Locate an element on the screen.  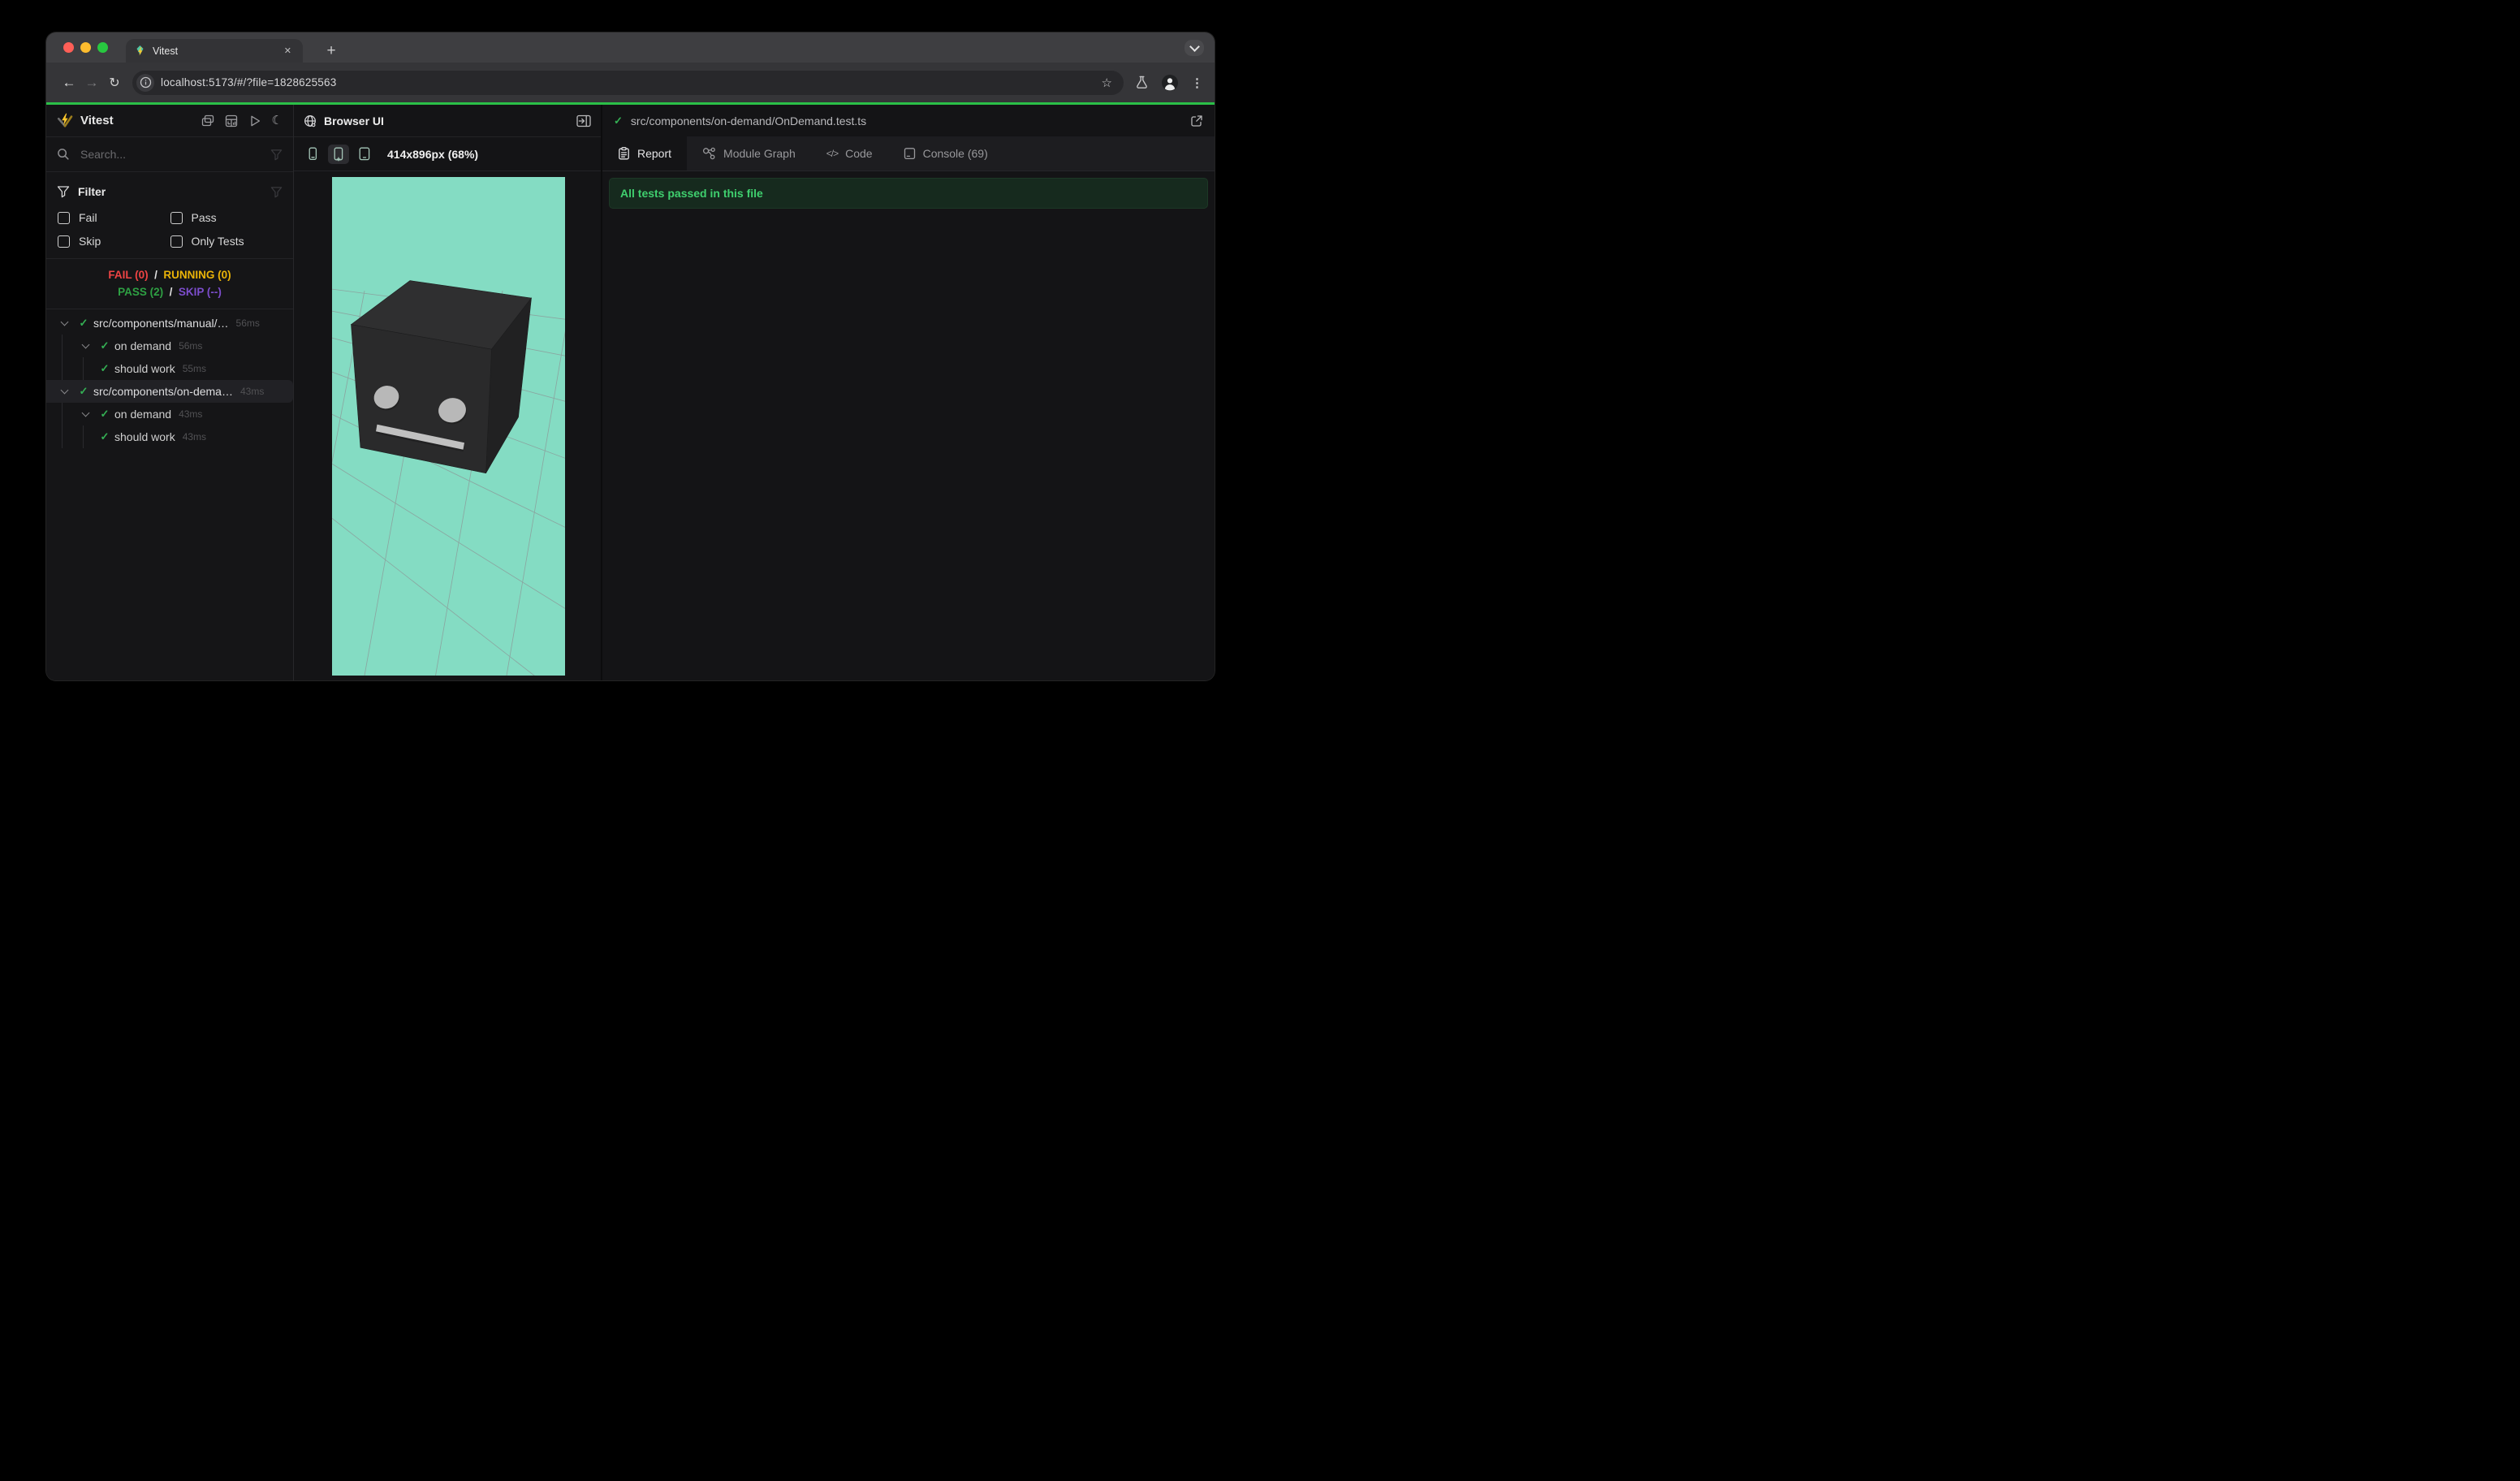
app-title: Vitest is located at coordinates (97, 120).